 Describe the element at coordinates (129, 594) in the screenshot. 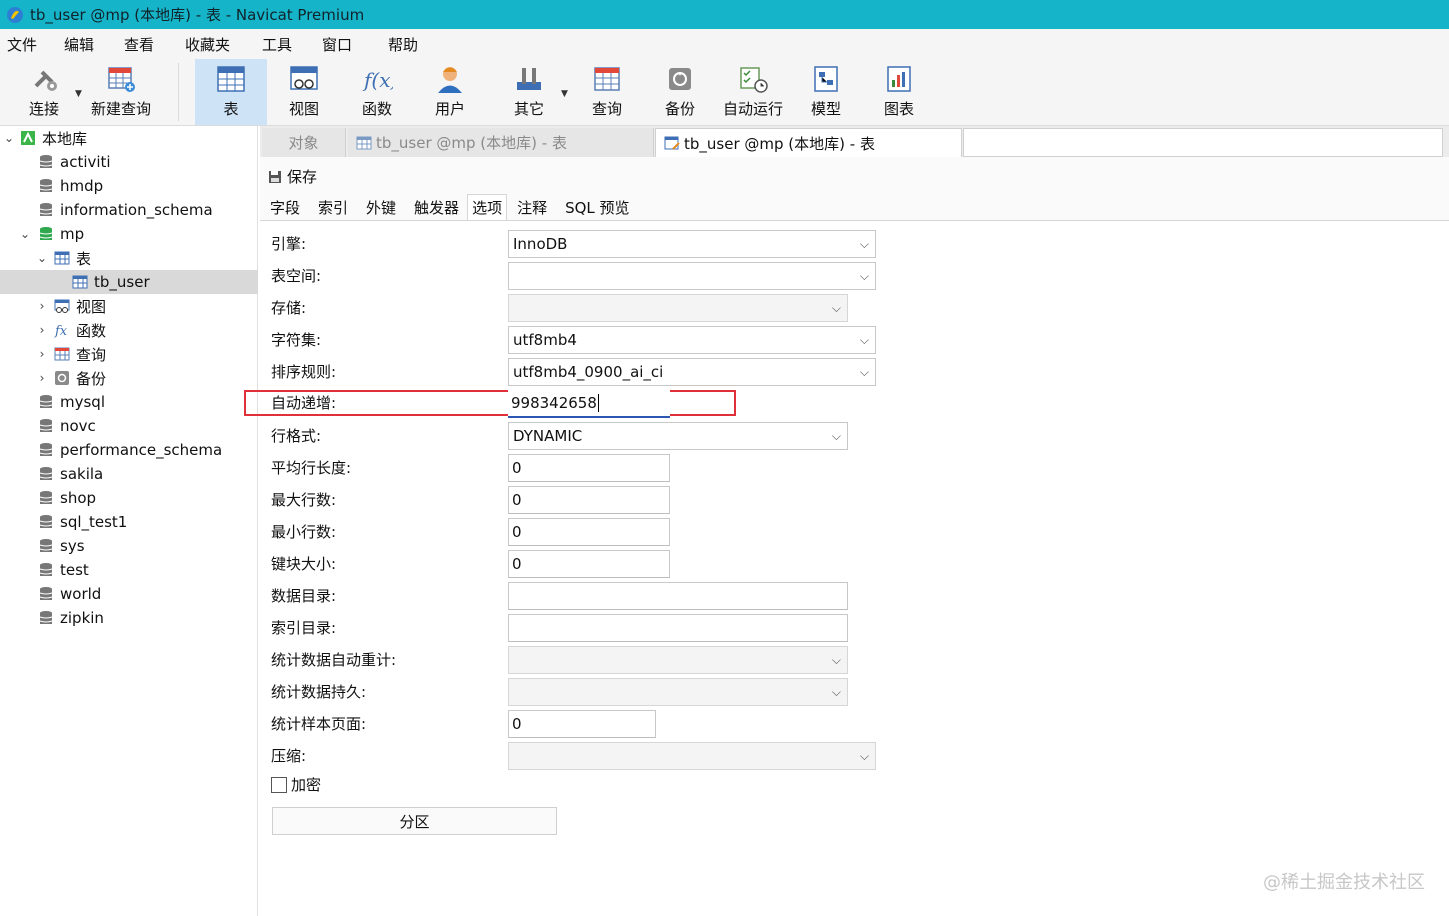

I see `tree-db-world: world` at that location.